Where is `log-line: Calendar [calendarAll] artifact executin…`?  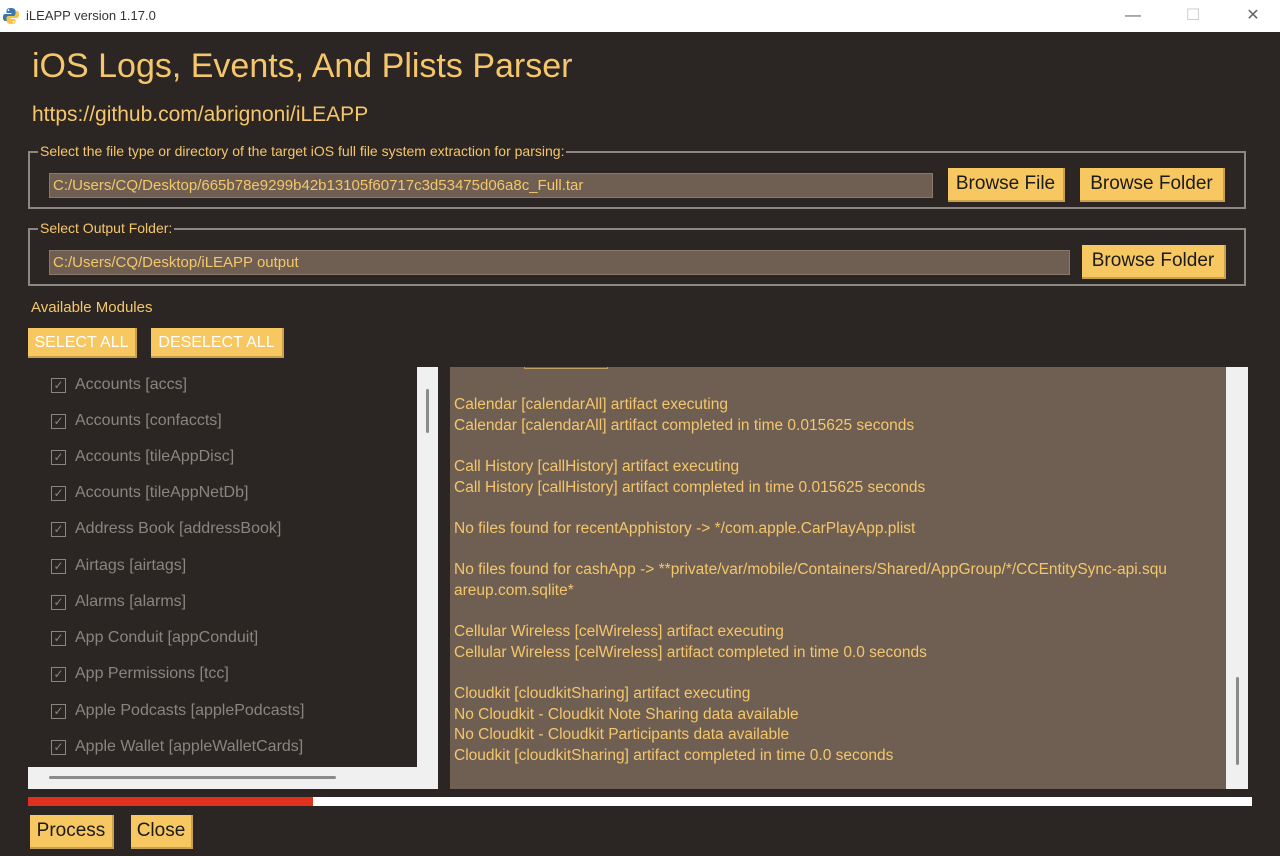 log-line: Calendar [calendarAll] artifact executin… is located at coordinates (591, 404).